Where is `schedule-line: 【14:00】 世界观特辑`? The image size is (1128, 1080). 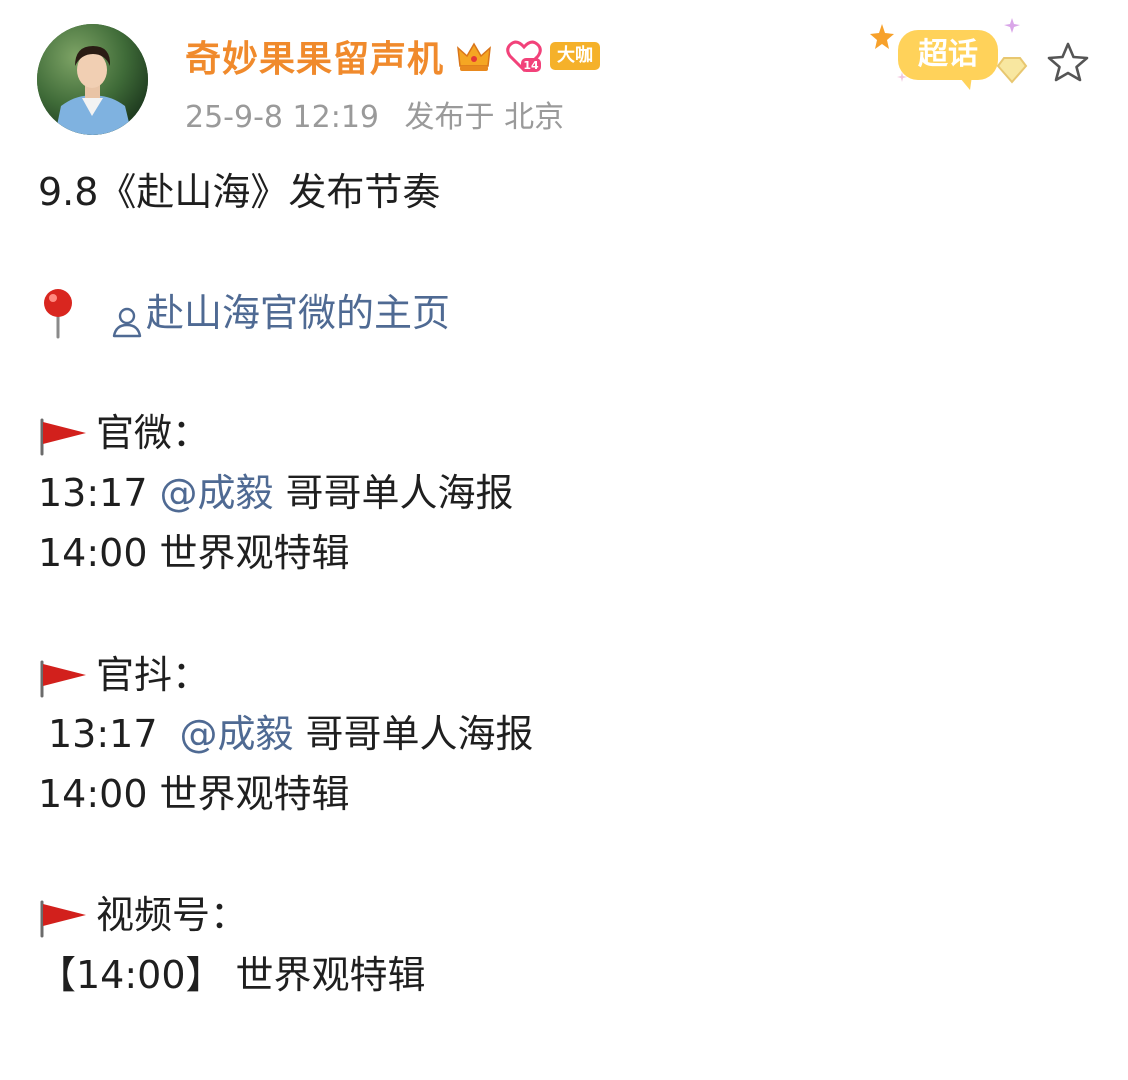 schedule-line: 【14:00】 世界观特辑 is located at coordinates (232, 975).